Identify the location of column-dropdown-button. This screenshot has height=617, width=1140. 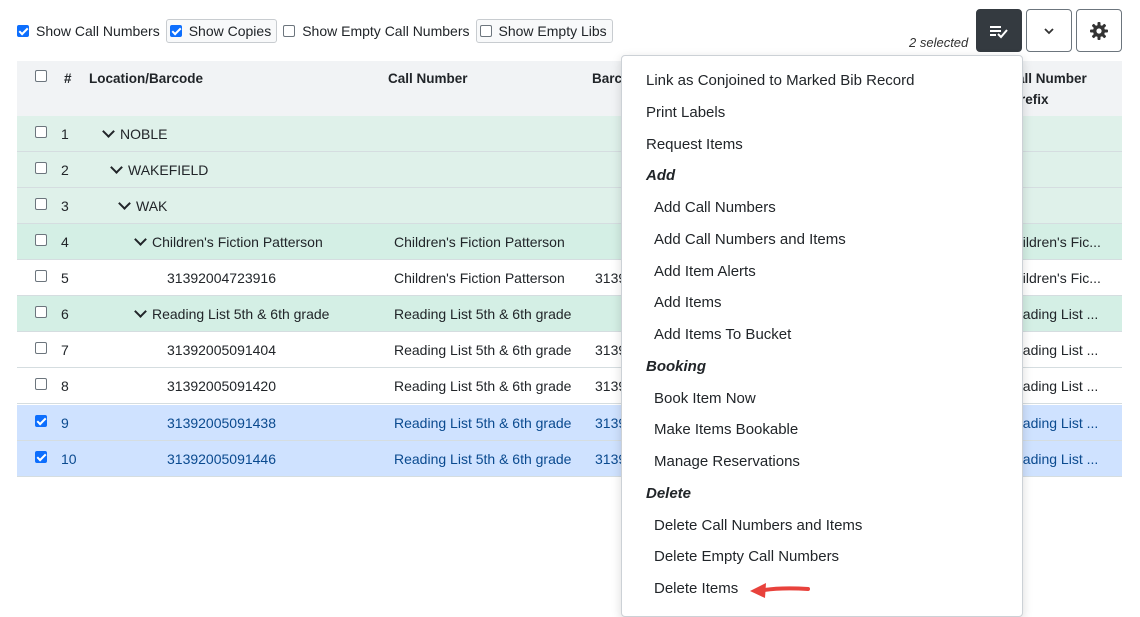
(1049, 30).